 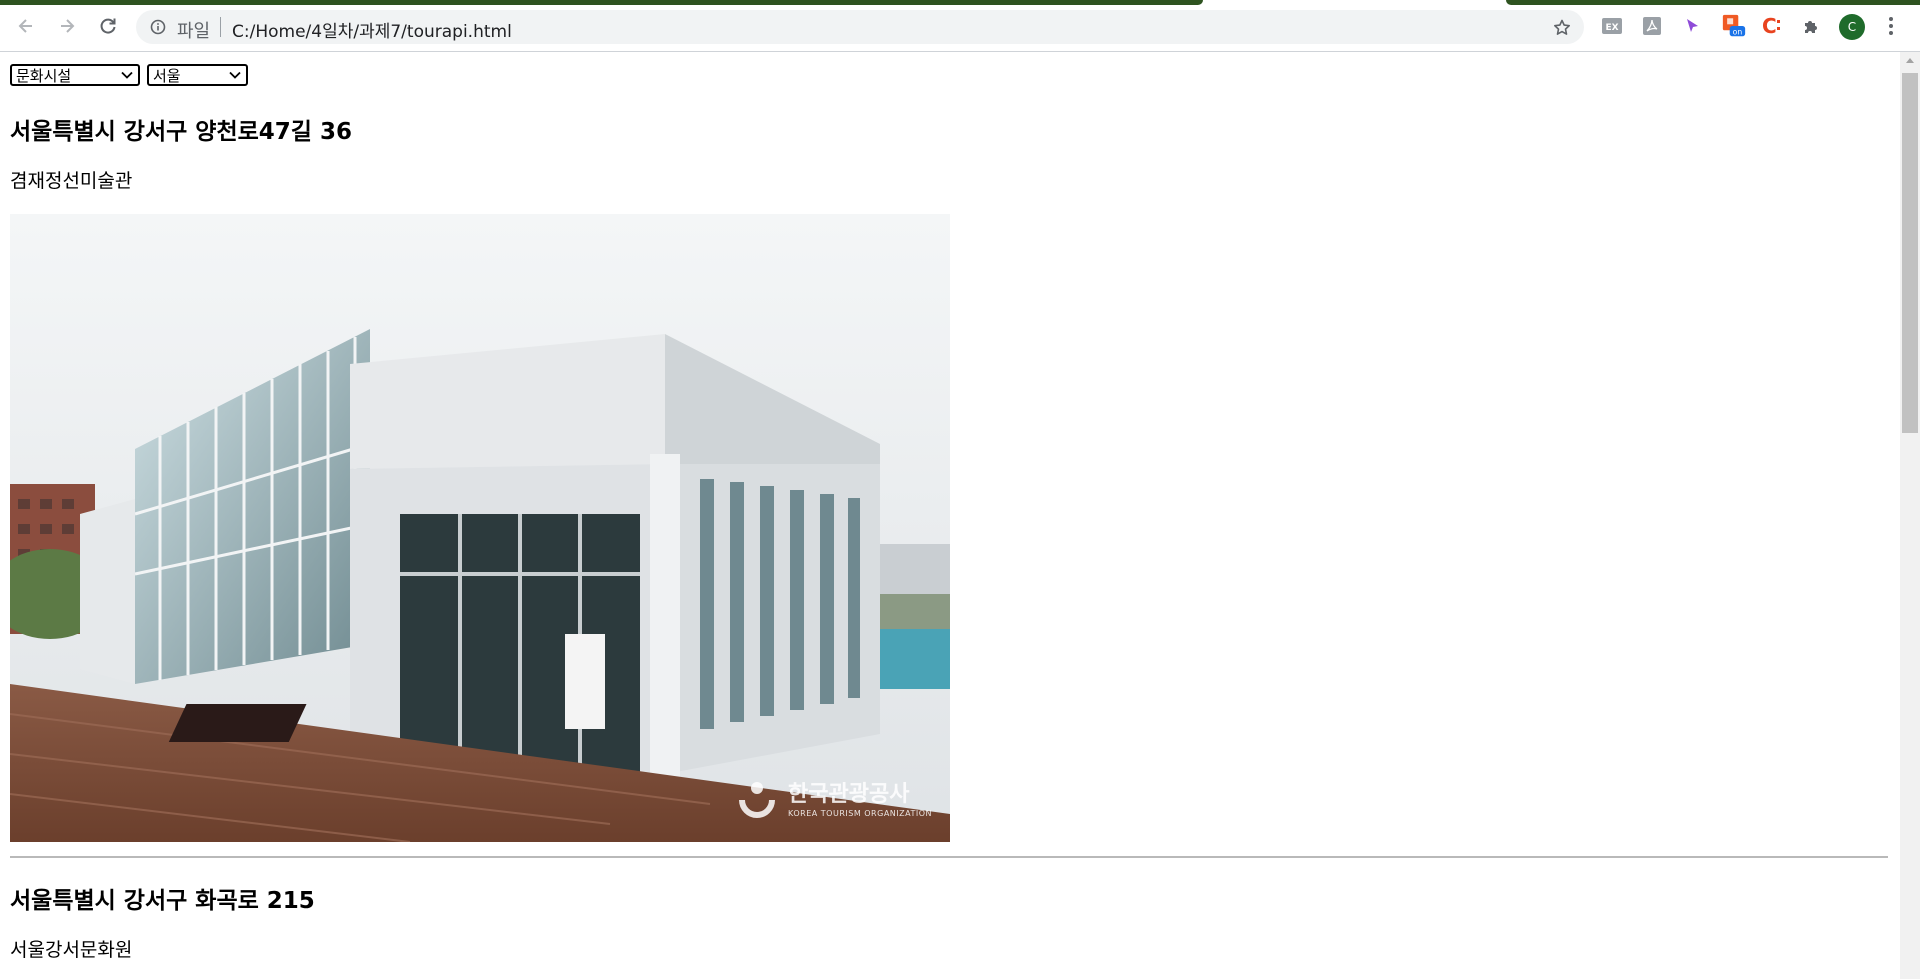 I want to click on acrobat-icon, so click(x=1652, y=26).